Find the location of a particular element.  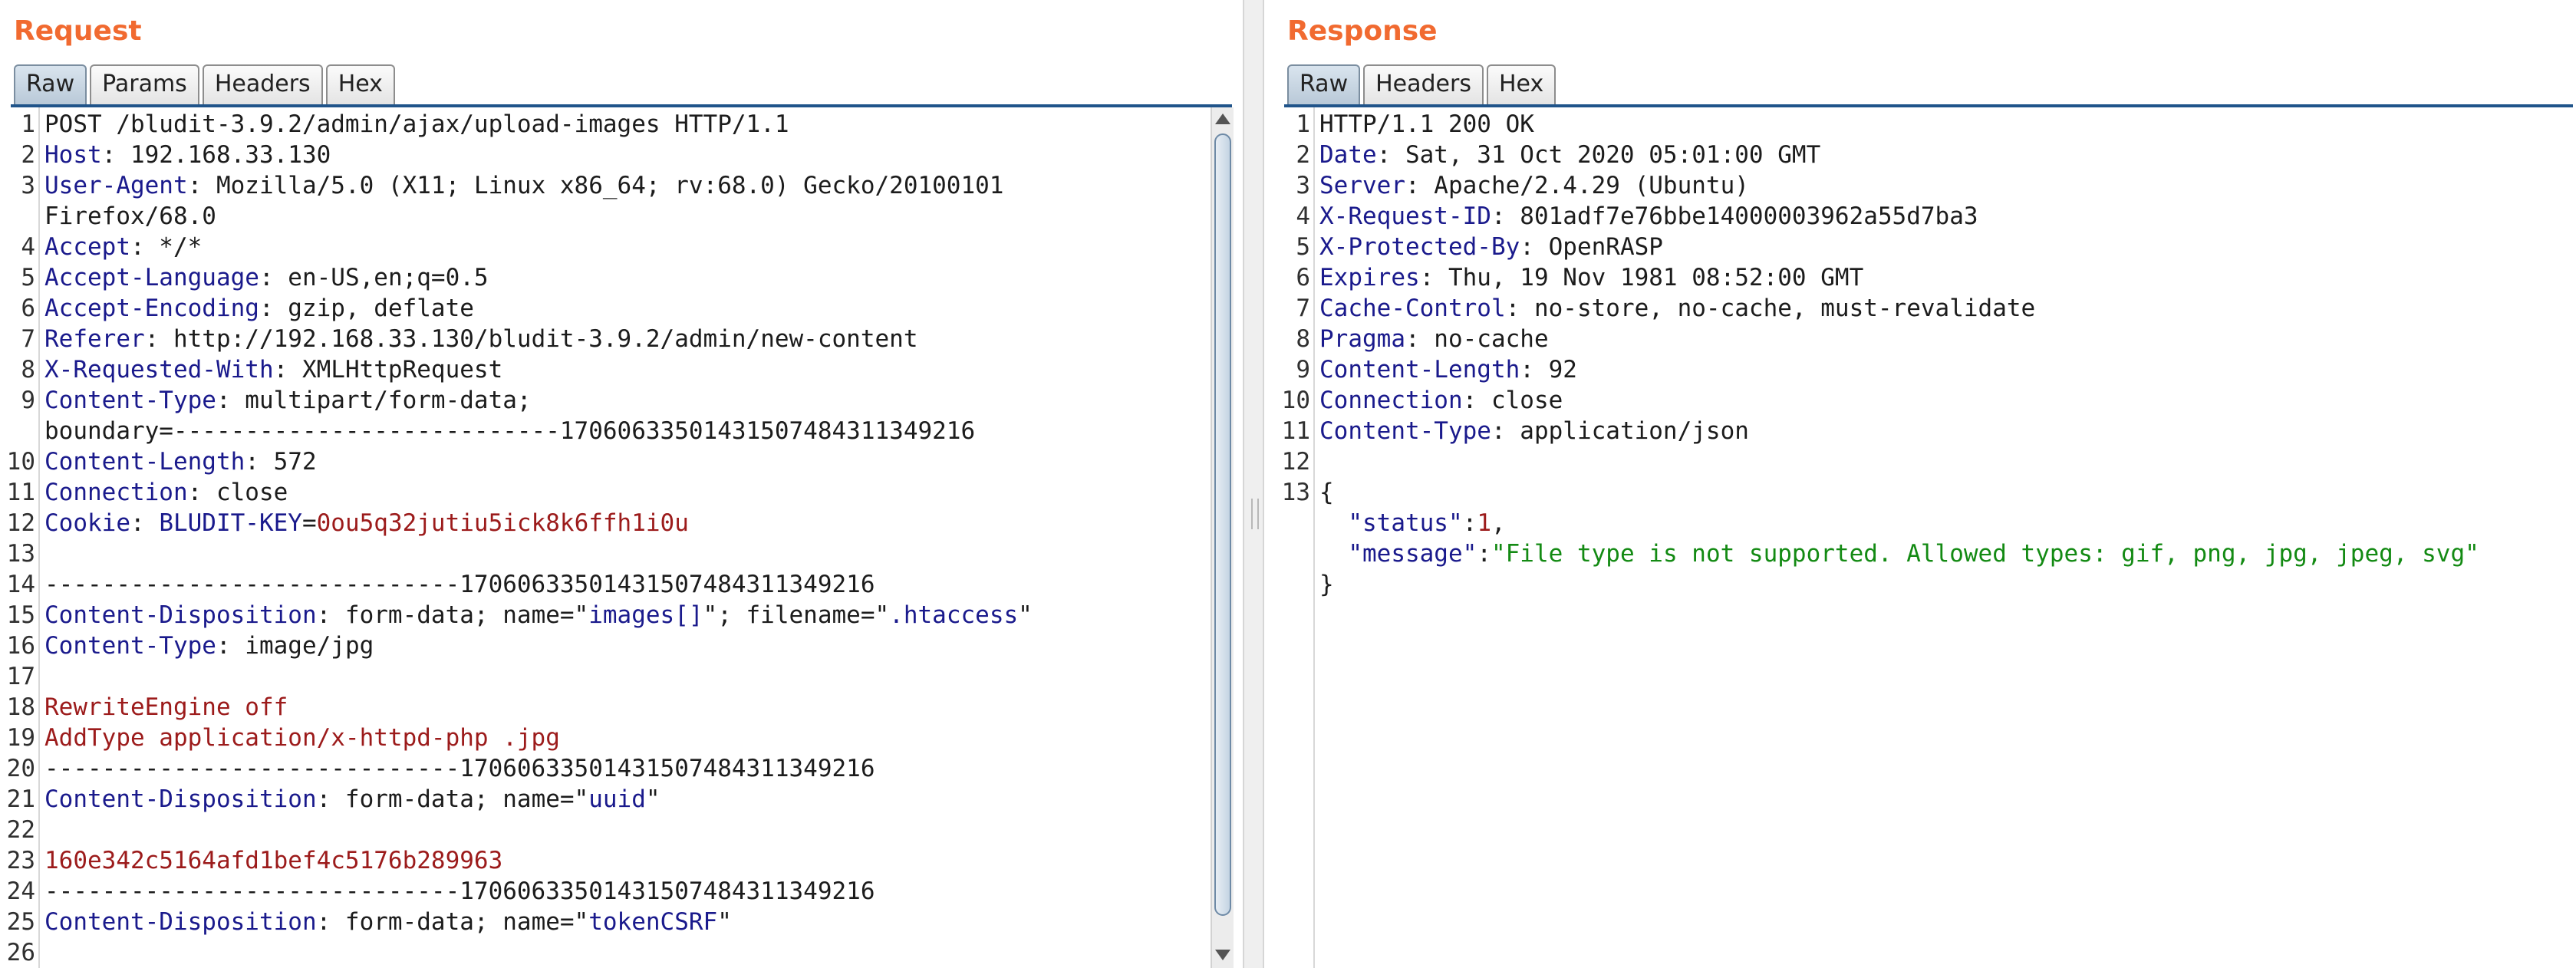

token: Connection is located at coordinates (116, 492).